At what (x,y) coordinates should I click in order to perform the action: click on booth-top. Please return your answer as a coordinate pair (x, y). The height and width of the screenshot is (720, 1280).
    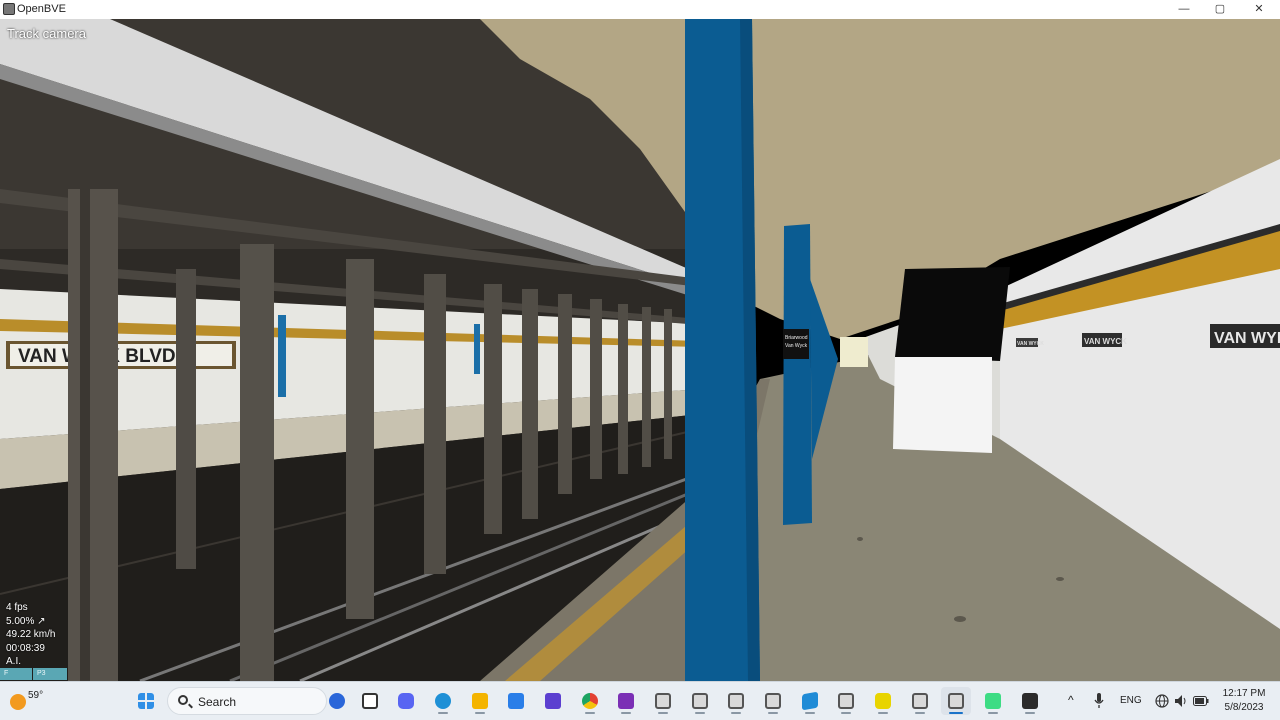
    Looking at the image, I should click on (952, 314).